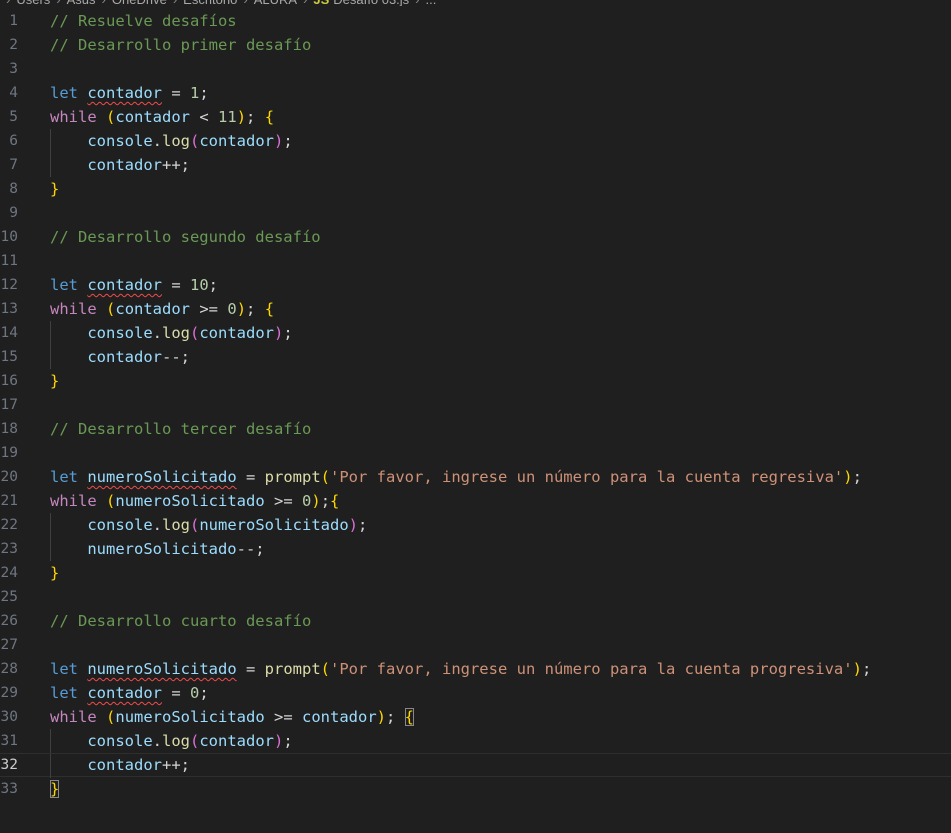 Image resolution: width=951 pixels, height=833 pixels. What do you see at coordinates (9, 573) in the screenshot?
I see `line-number: 24` at bounding box center [9, 573].